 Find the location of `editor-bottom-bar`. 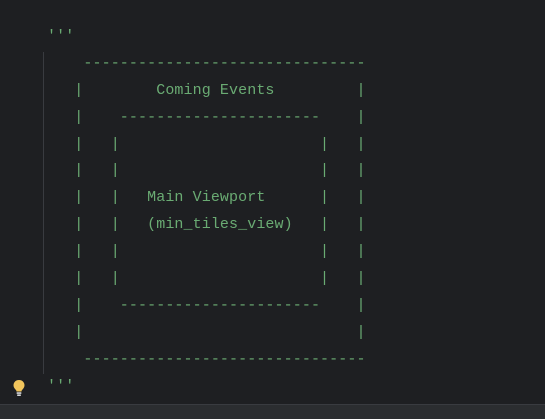

editor-bottom-bar is located at coordinates (272, 411).